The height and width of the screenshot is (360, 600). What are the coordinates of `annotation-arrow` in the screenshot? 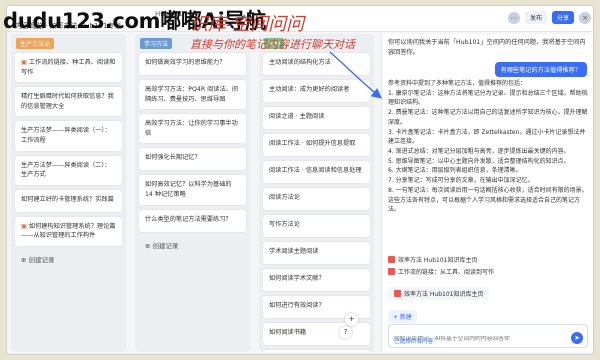 It's located at (356, 75).